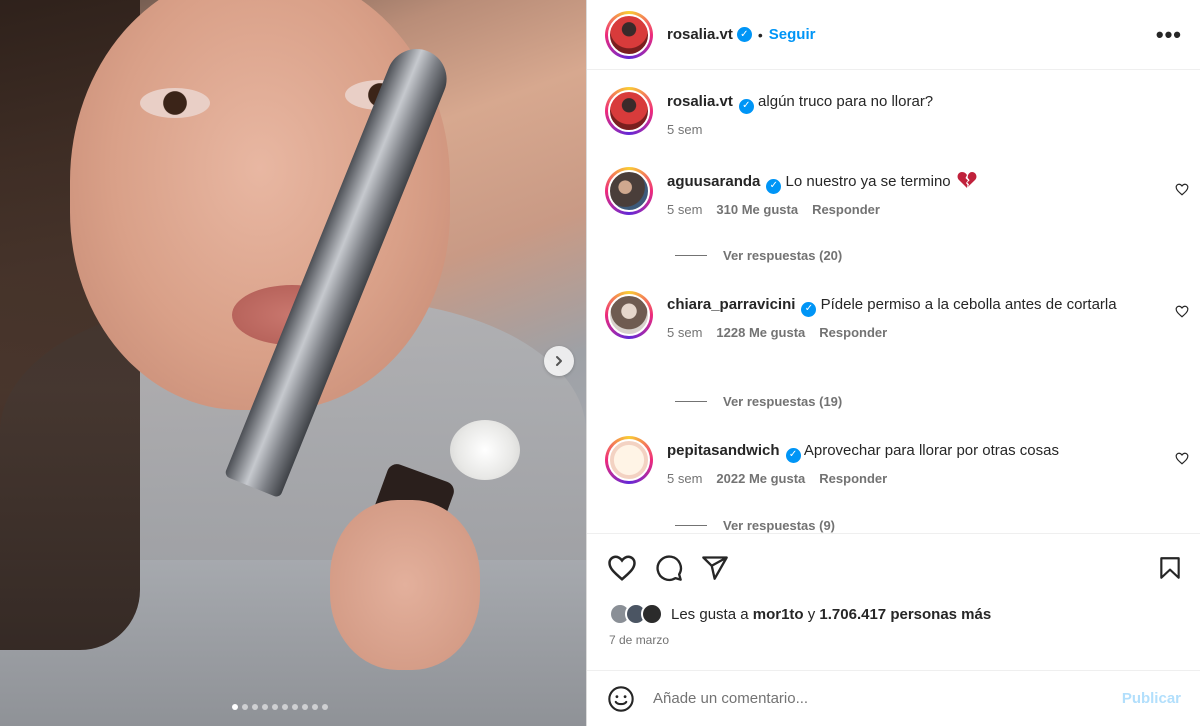  I want to click on view-replies-button: Ver respuestas (20), so click(758, 255).